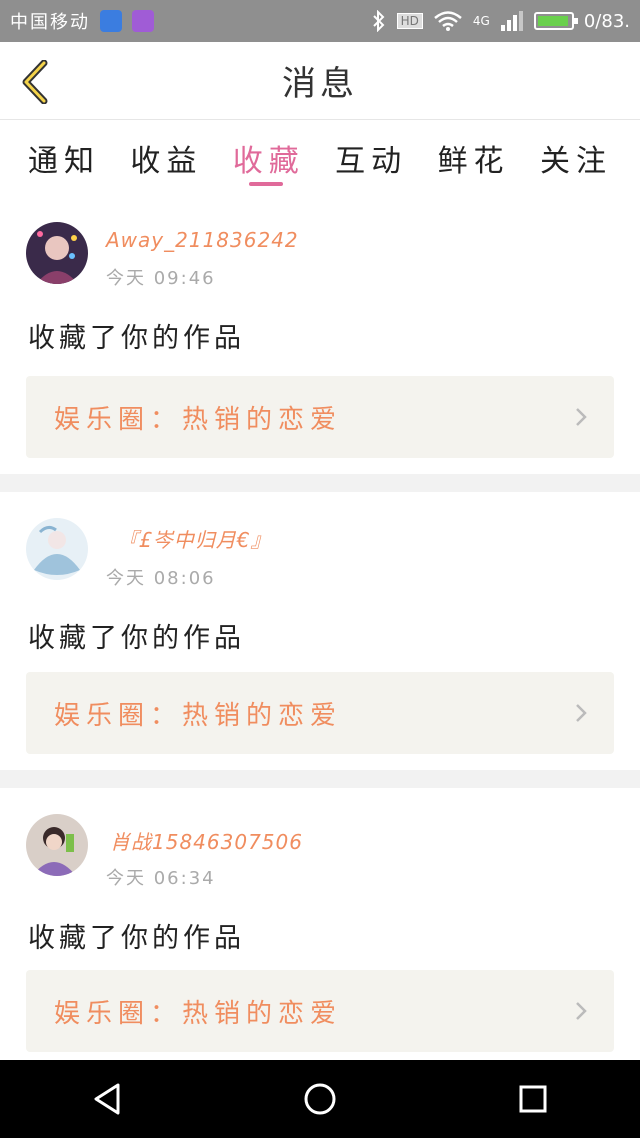 The image size is (640, 1138). Describe the element at coordinates (371, 163) in the screenshot. I see `tab-interactions: 互动` at that location.